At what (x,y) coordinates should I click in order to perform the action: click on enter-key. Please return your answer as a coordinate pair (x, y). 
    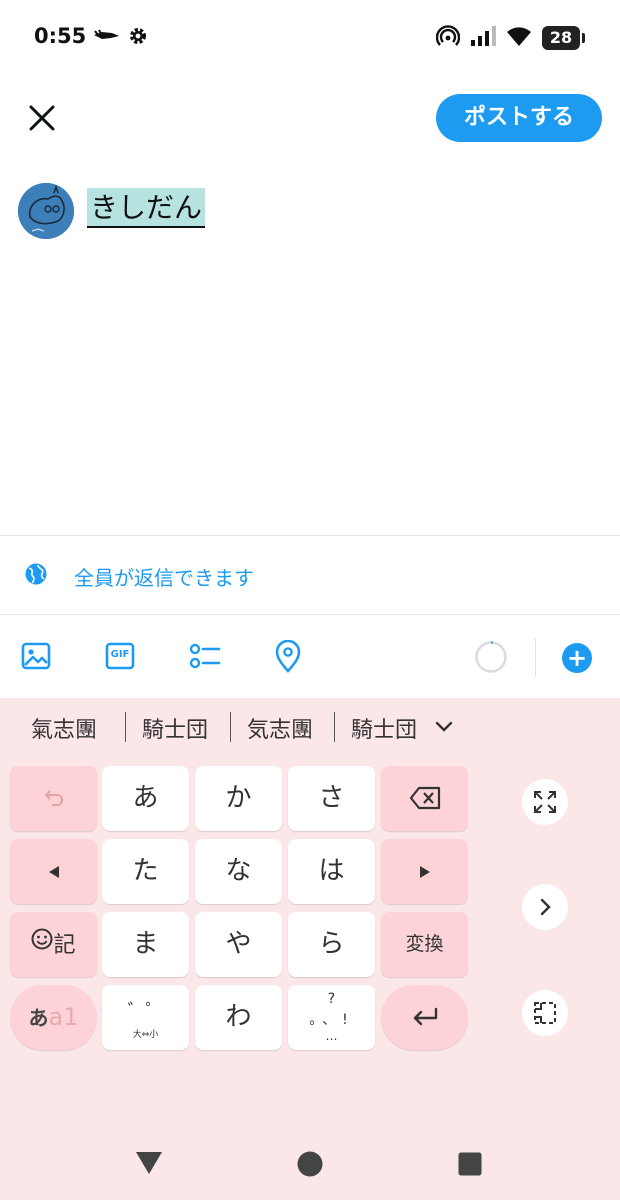
    Looking at the image, I should click on (424, 1017).